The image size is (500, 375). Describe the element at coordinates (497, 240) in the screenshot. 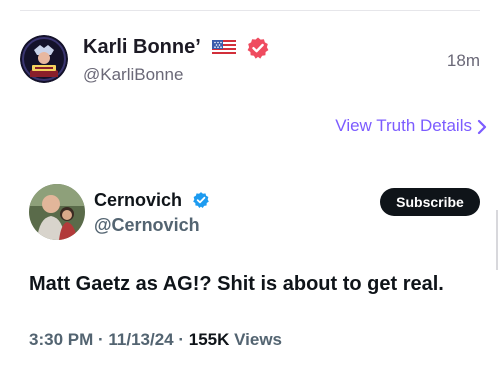

I see `scrollbar` at that location.